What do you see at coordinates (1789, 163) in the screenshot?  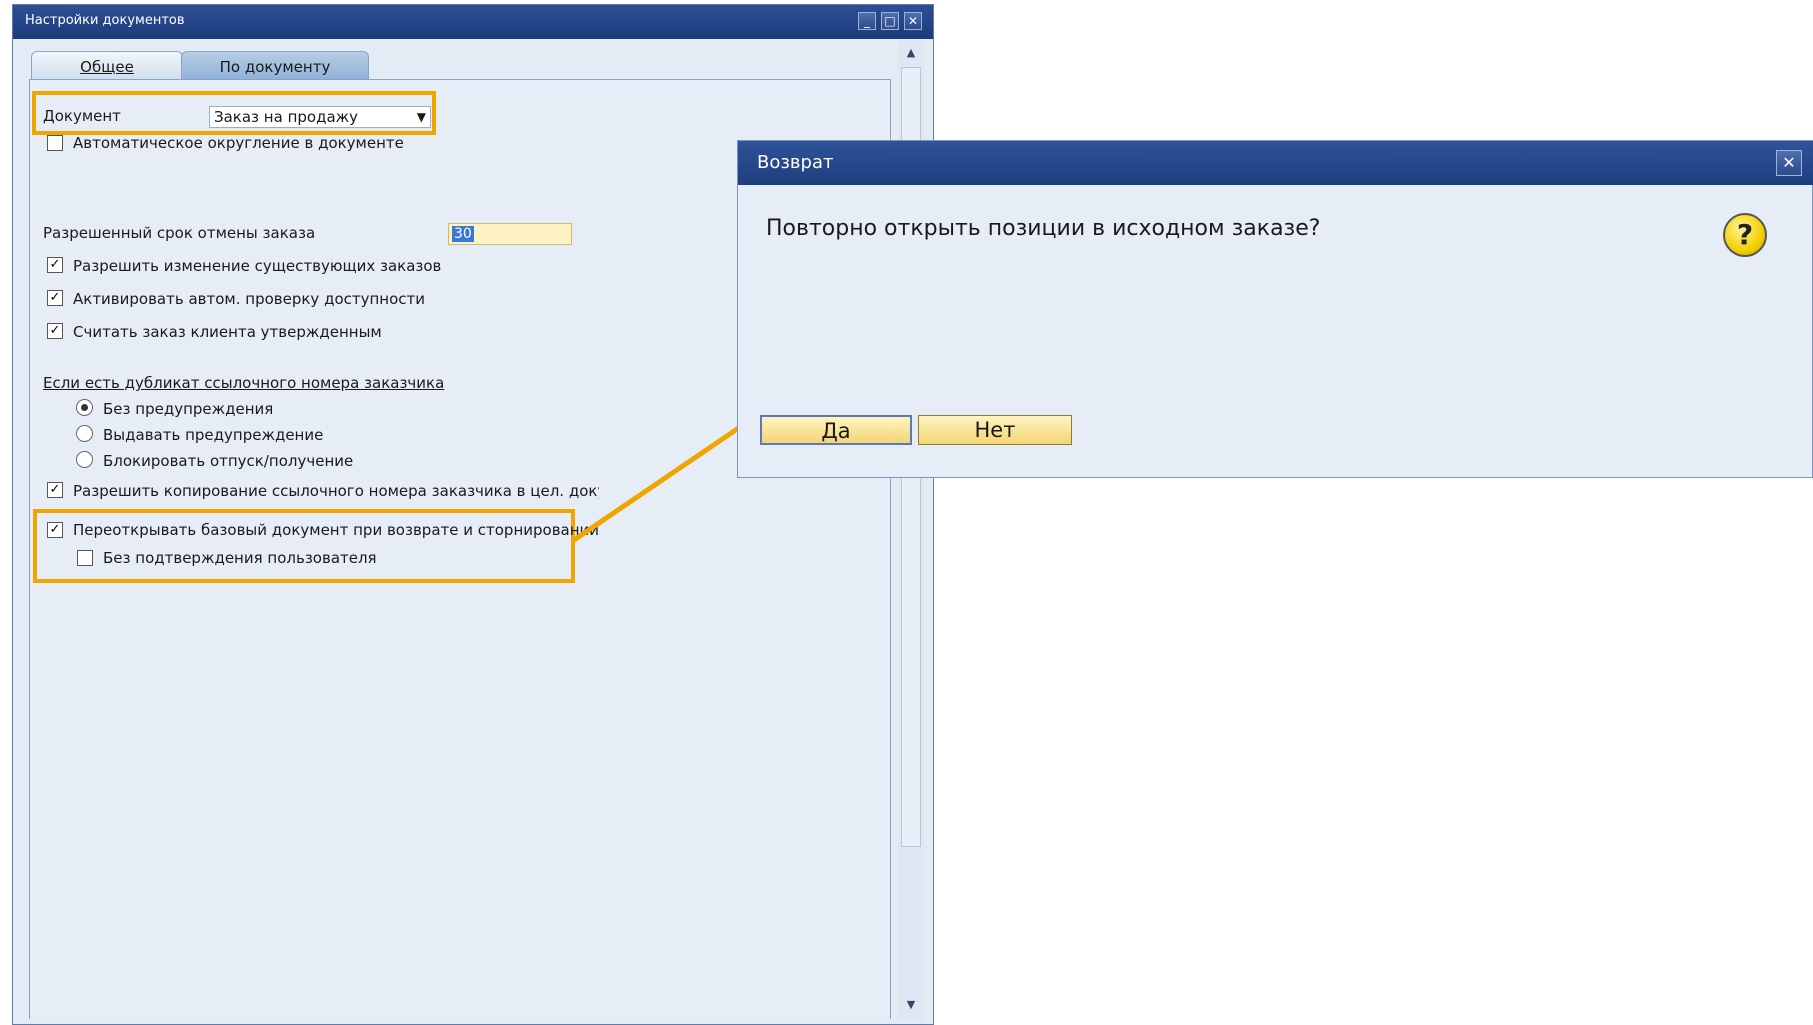 I see `close-icon: ✕` at bounding box center [1789, 163].